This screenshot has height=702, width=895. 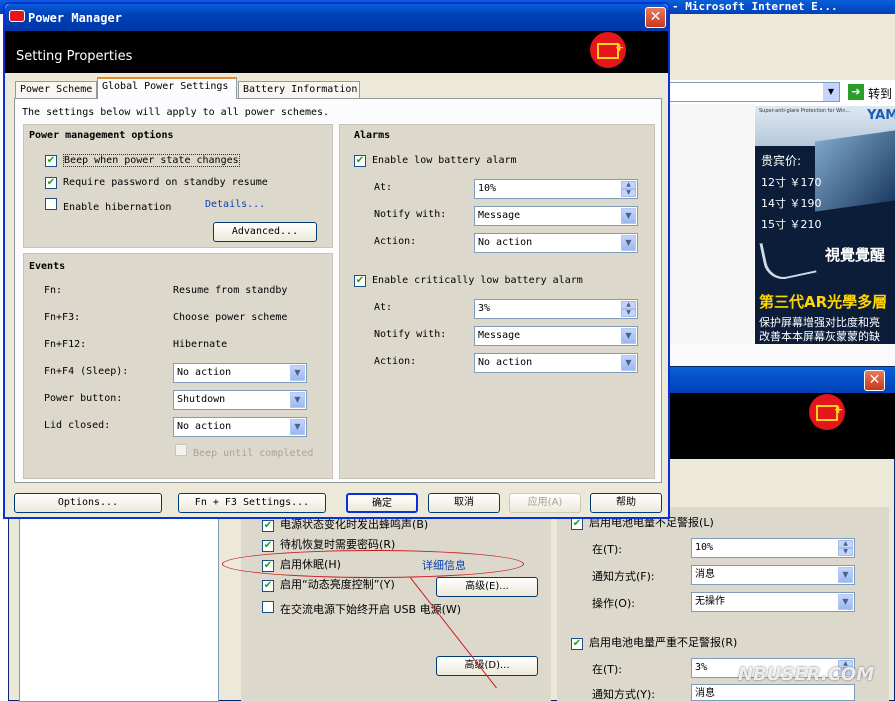 What do you see at coordinates (545, 503) in the screenshot?
I see `apply-button: 应用(A)` at bounding box center [545, 503].